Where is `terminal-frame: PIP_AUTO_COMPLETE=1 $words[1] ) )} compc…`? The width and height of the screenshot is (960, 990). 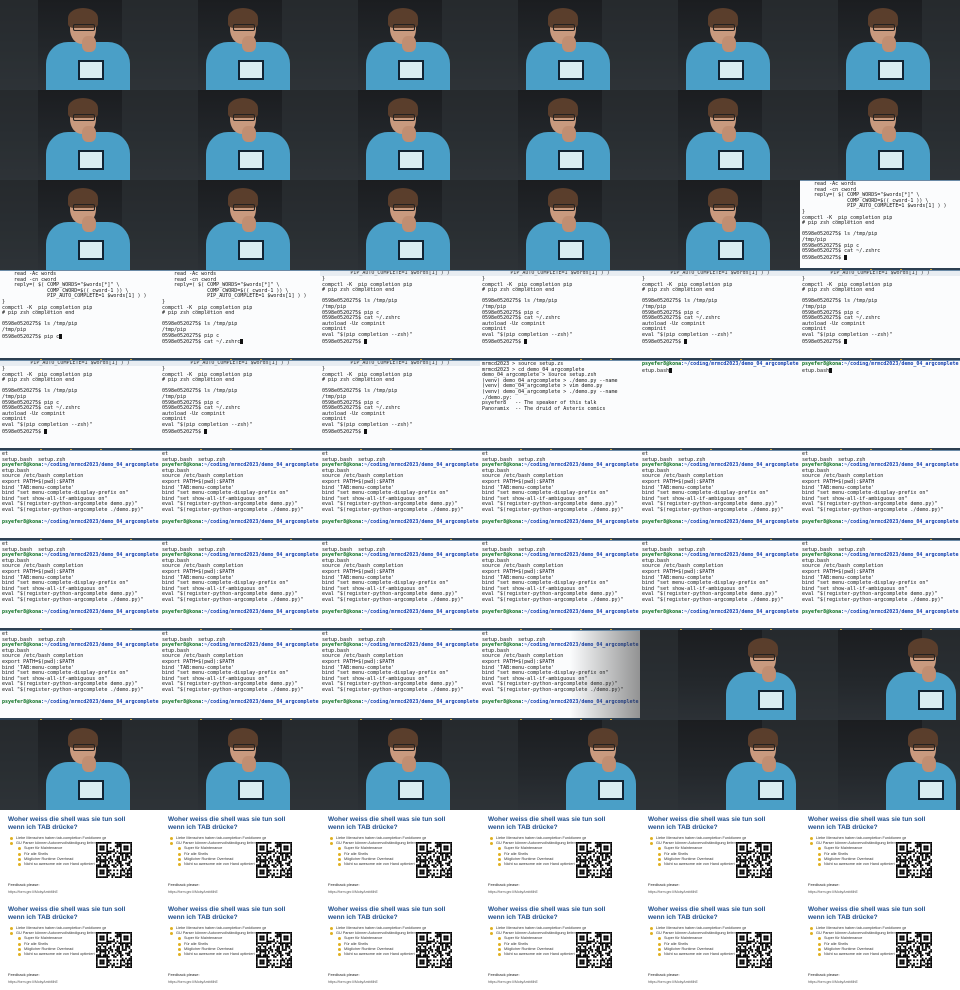 terminal-frame: PIP_AUTO_COMPLETE=1 $words[1] ) )} compc… is located at coordinates (400, 405).